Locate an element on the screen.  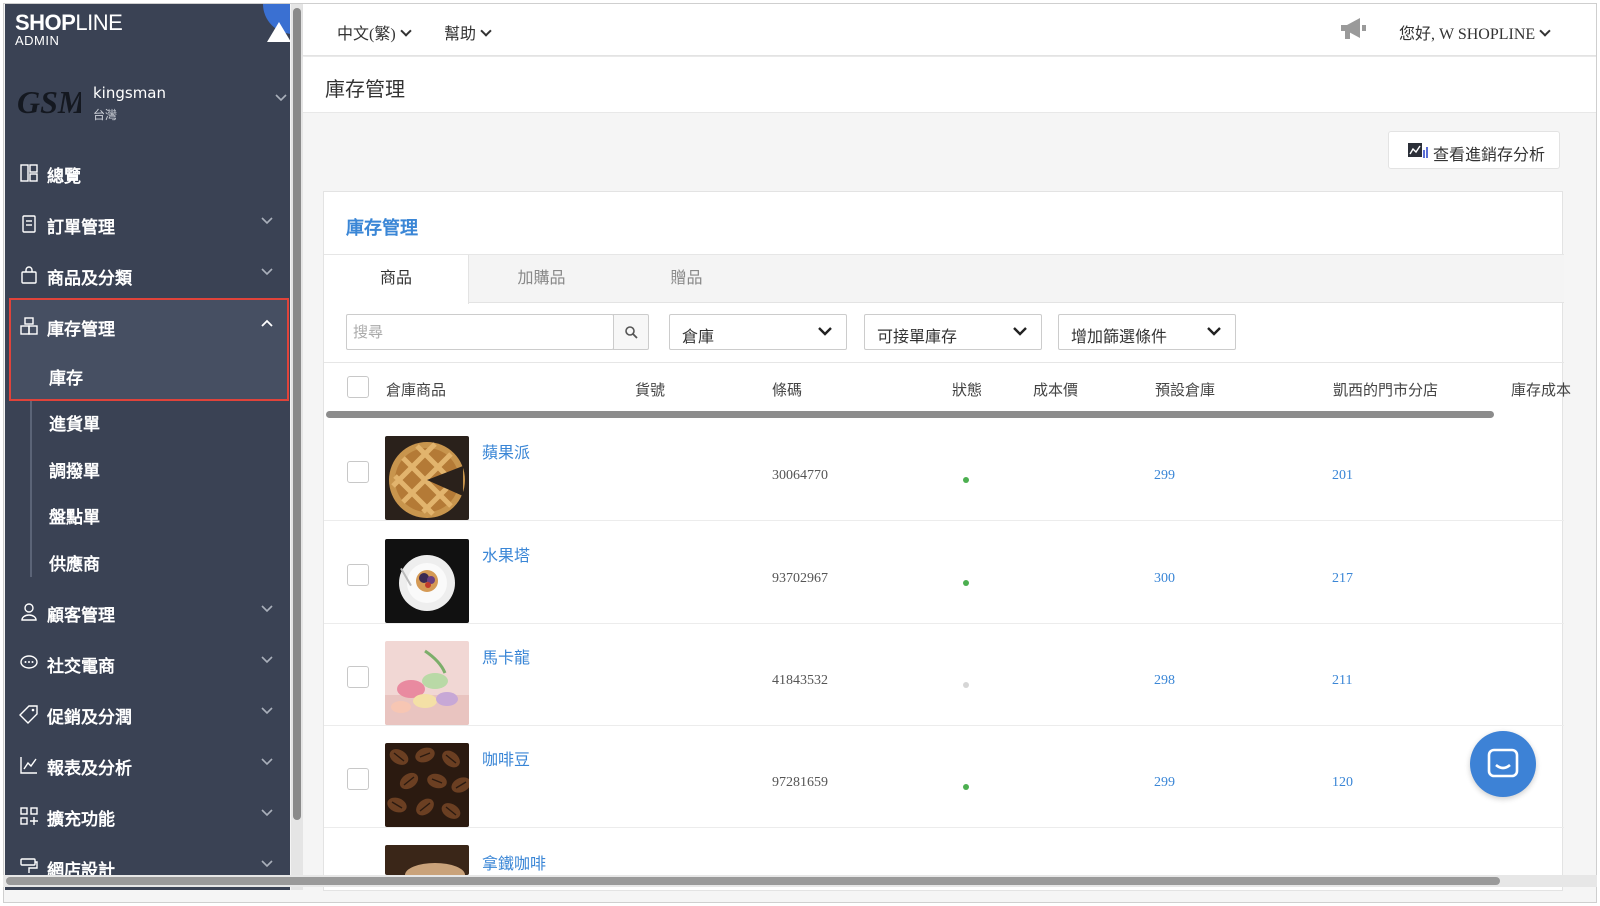
brand-logo: SHOPLINE ADMIN is located at coordinates (69, 29).